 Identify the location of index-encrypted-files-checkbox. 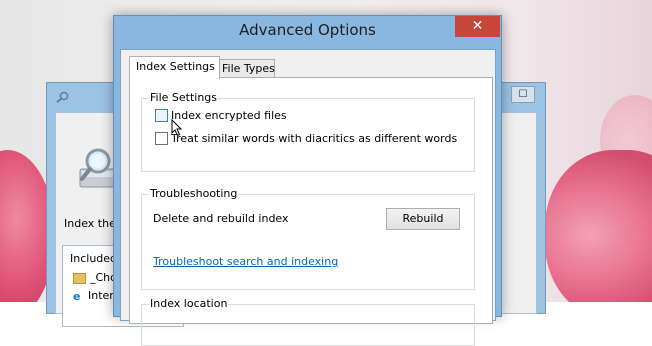
(161, 115).